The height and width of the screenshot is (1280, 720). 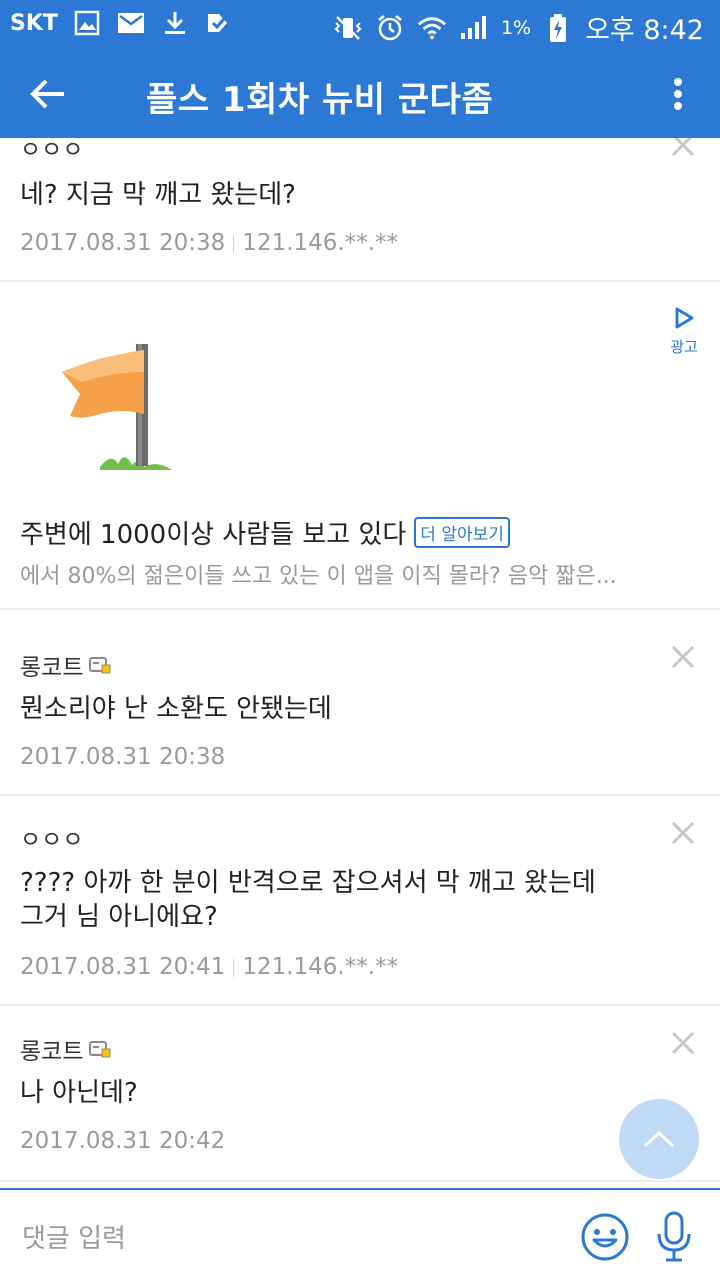 What do you see at coordinates (684, 318) in the screenshot?
I see `ad-choices-icon` at bounding box center [684, 318].